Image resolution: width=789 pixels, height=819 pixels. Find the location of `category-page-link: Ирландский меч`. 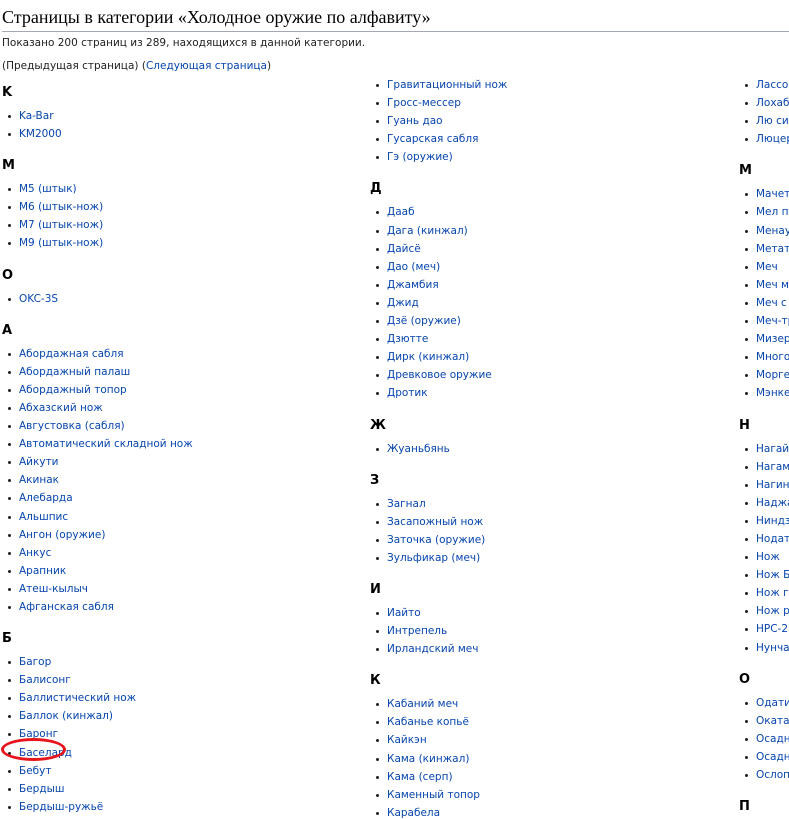

category-page-link: Ирландский меч is located at coordinates (432, 649).